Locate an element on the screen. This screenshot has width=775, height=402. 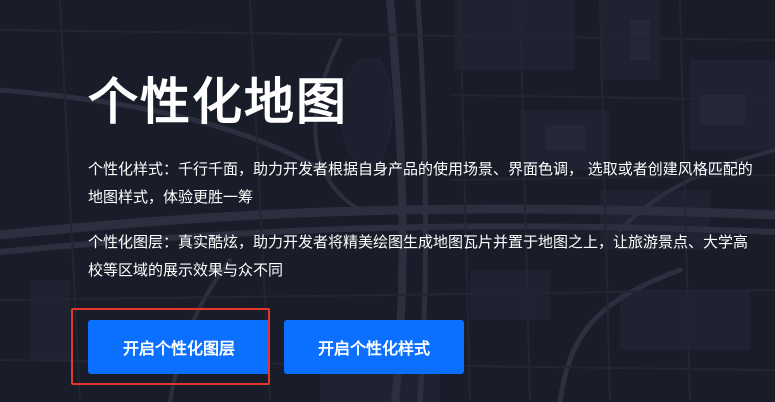
enable-custom-style-button: 开启个性化样式 is located at coordinates (374, 347).